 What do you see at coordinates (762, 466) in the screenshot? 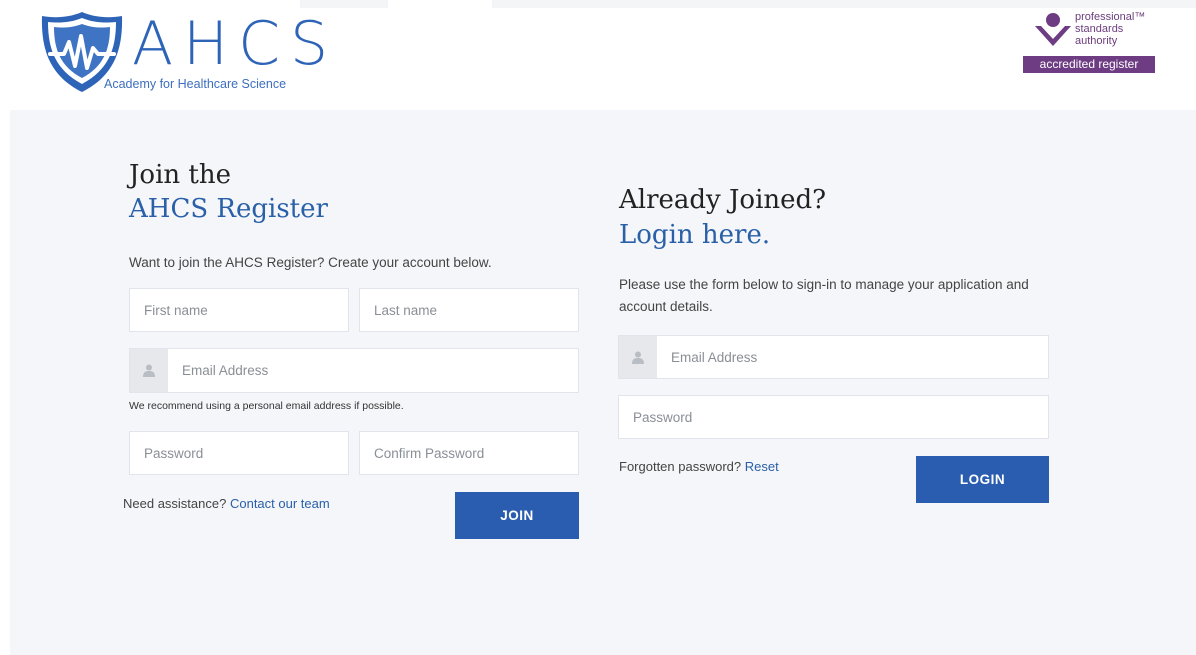
I see `reset-password-link: Reset` at bounding box center [762, 466].